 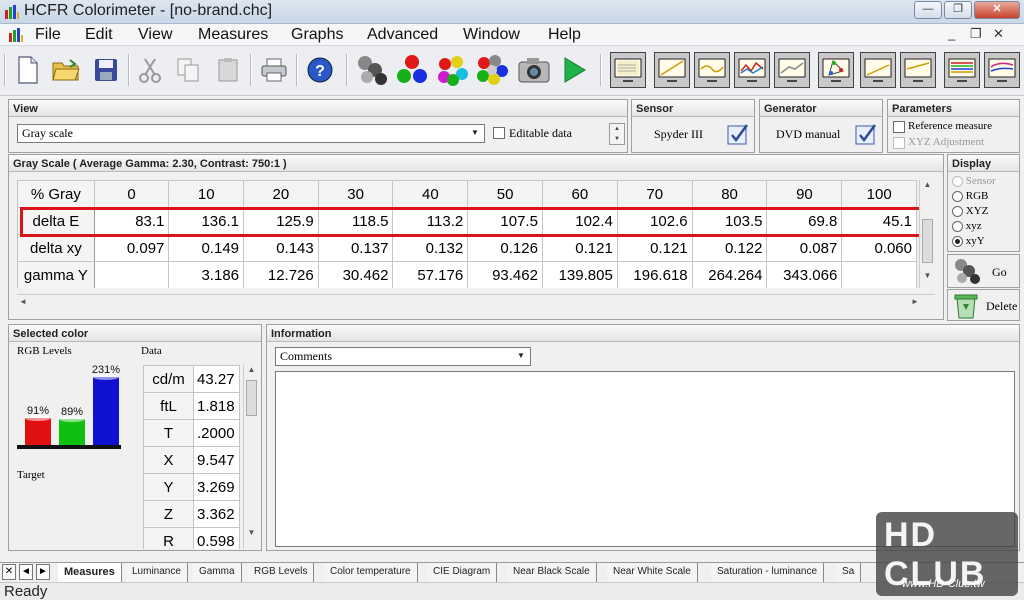 I want to click on table-cell: 0.132, so click(x=430, y=248).